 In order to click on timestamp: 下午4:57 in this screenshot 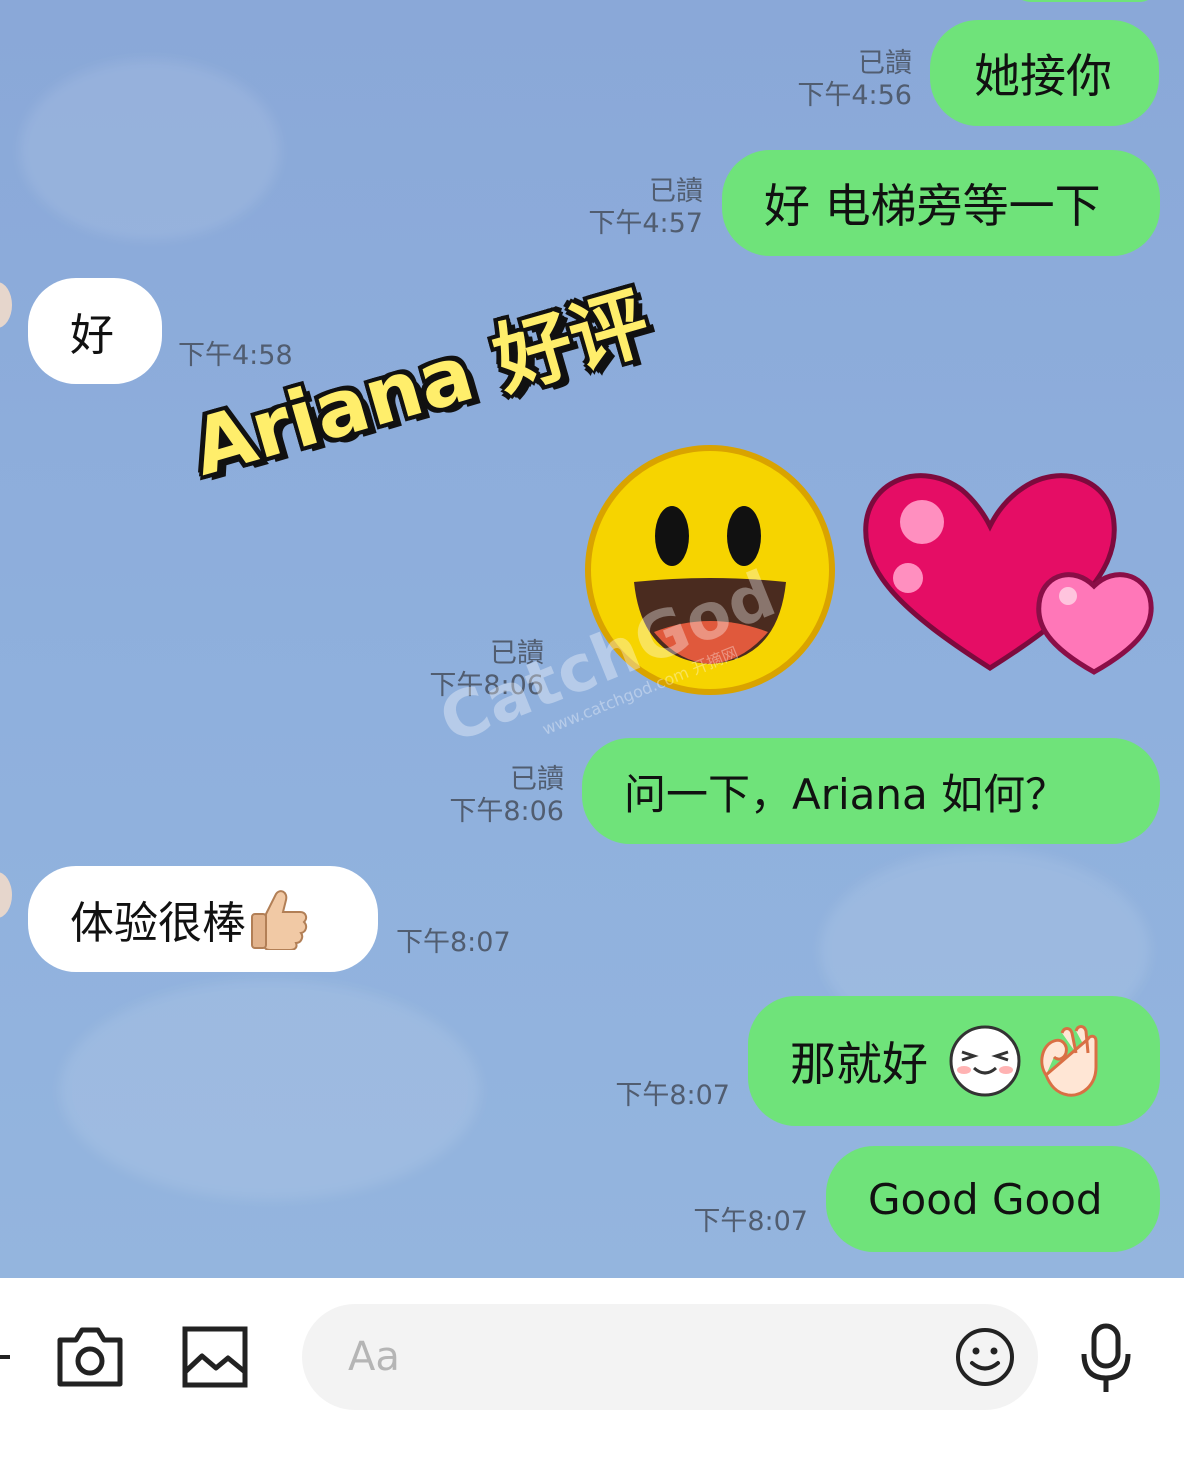, I will do `click(645, 223)`.